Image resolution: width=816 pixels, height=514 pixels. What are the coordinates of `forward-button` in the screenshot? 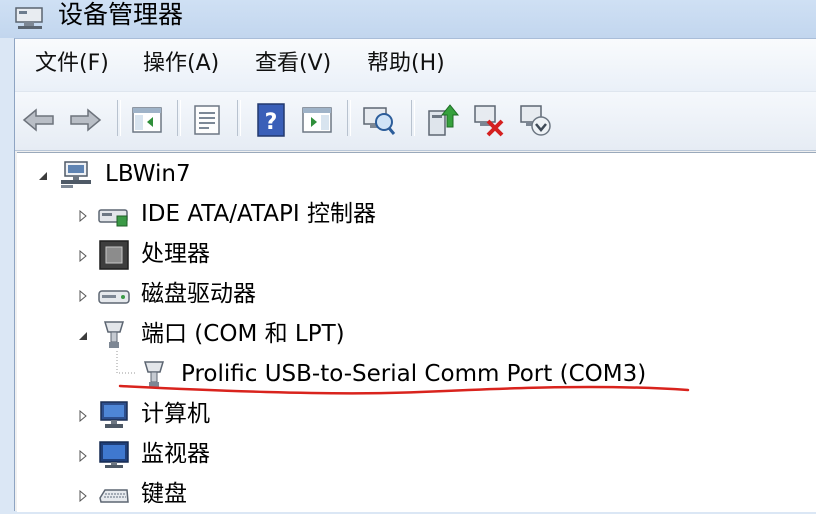 It's located at (85, 120).